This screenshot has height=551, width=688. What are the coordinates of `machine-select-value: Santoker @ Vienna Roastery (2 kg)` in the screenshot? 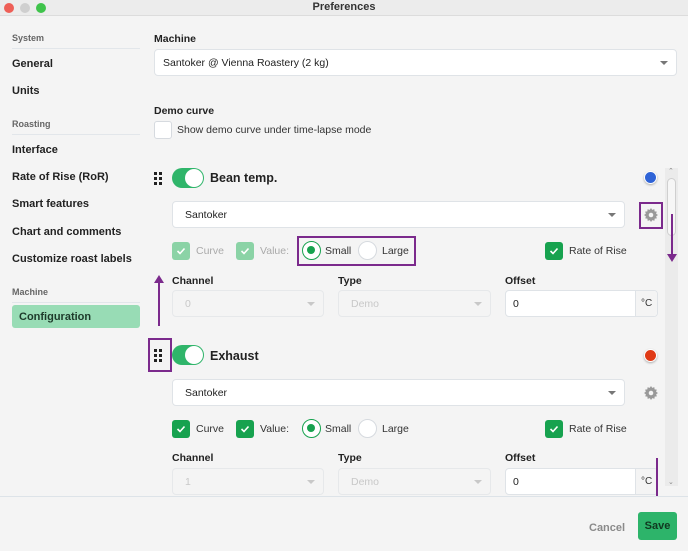 It's located at (246, 63).